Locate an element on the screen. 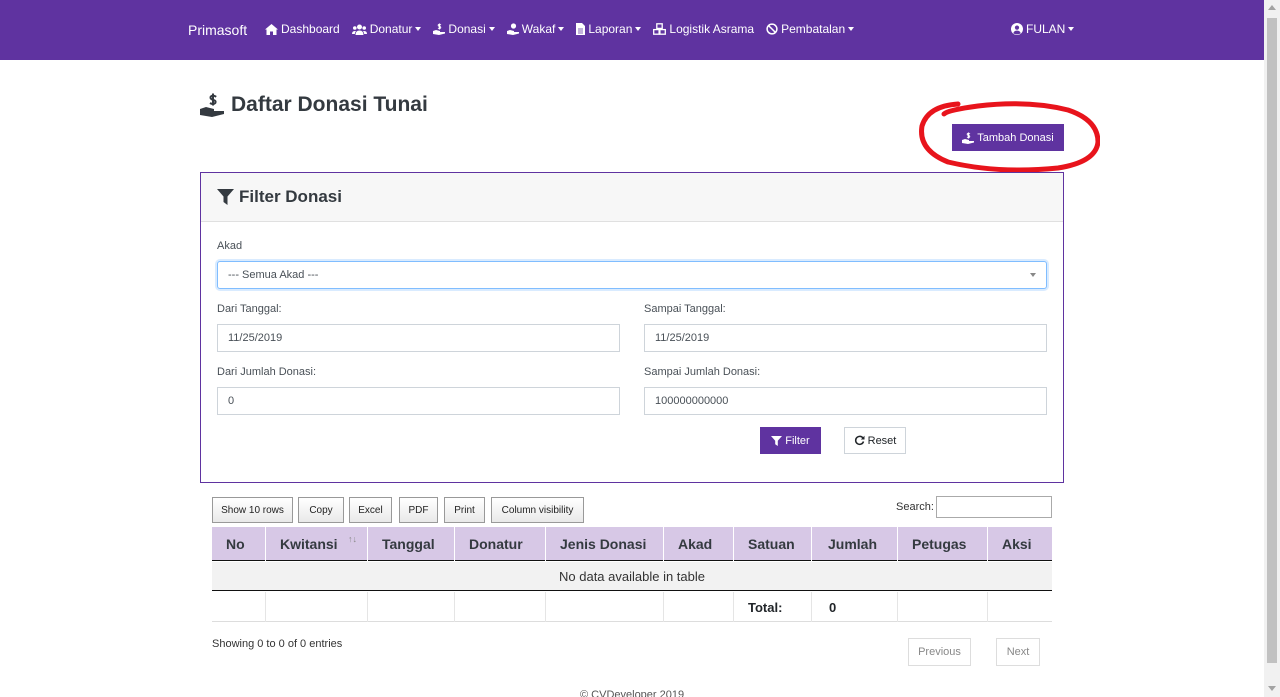 This screenshot has width=1280, height=697. search-label: Search: is located at coordinates (915, 507).